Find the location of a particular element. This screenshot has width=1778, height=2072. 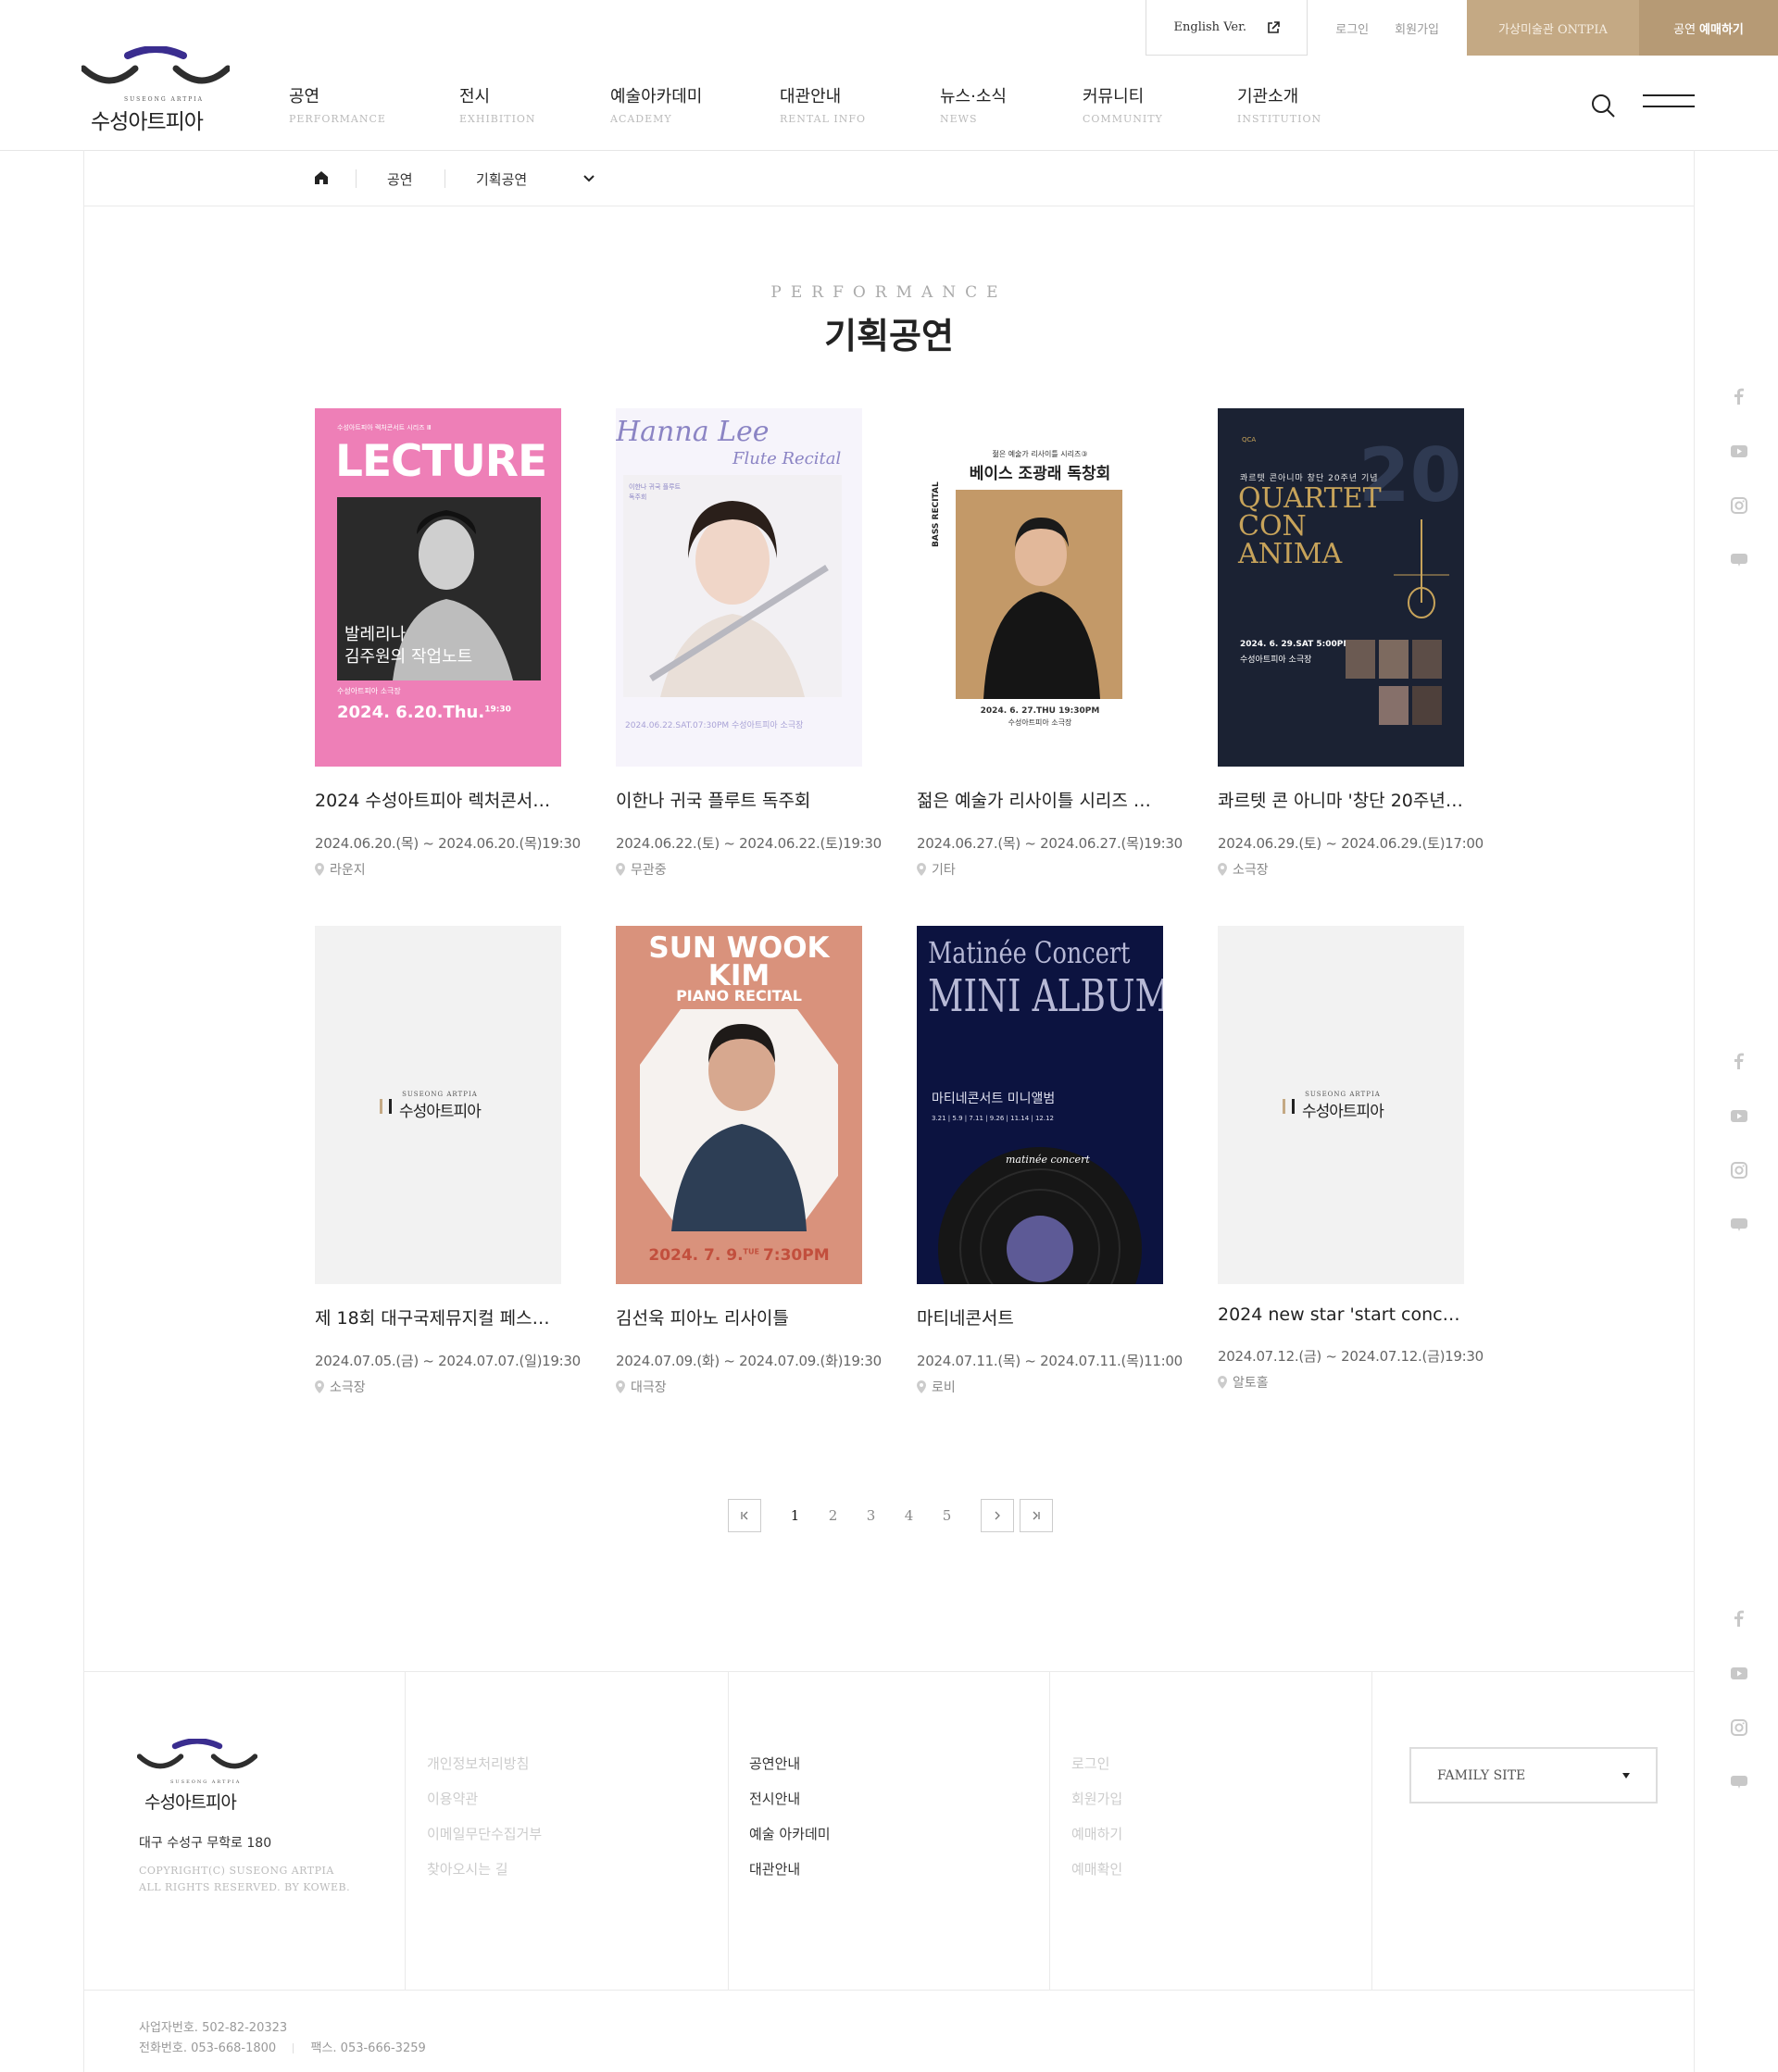

card-date: 2024.06.27.(목) ~ 2024.06.27.(목)19:30 is located at coordinates (1050, 843).